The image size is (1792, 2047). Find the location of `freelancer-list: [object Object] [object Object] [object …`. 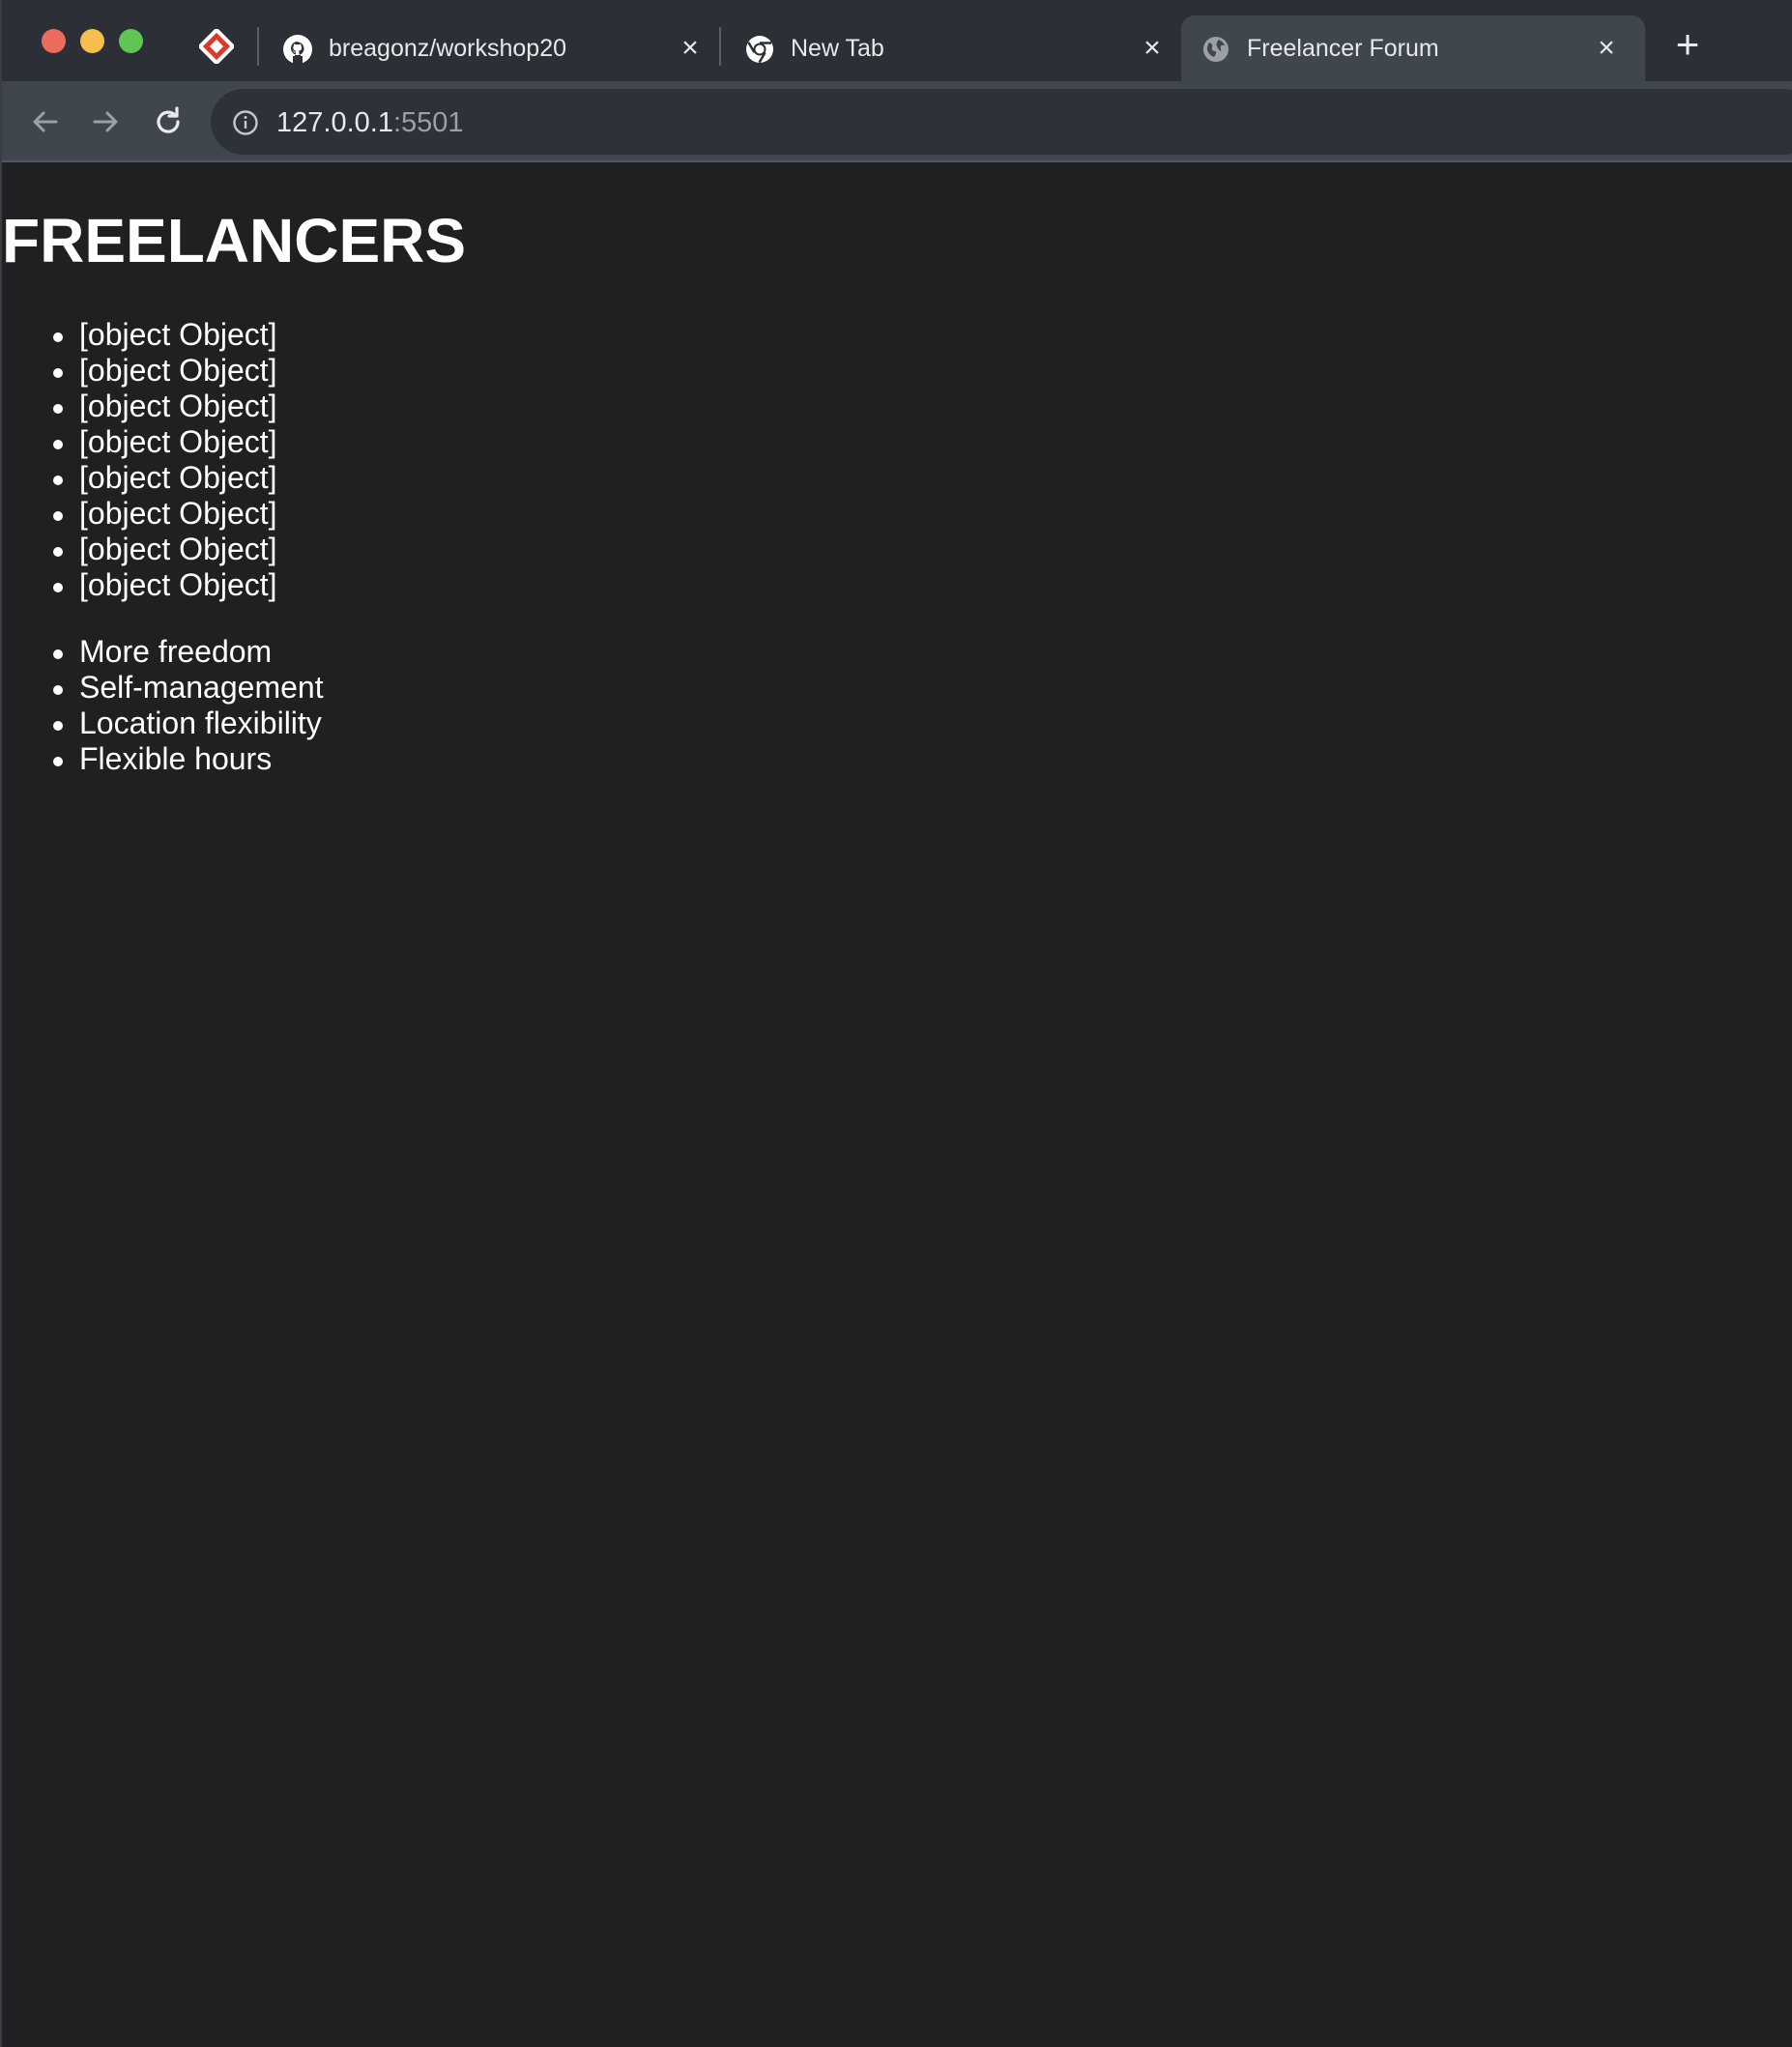

freelancer-list: [object Object] [object Object] [object … is located at coordinates (163, 460).